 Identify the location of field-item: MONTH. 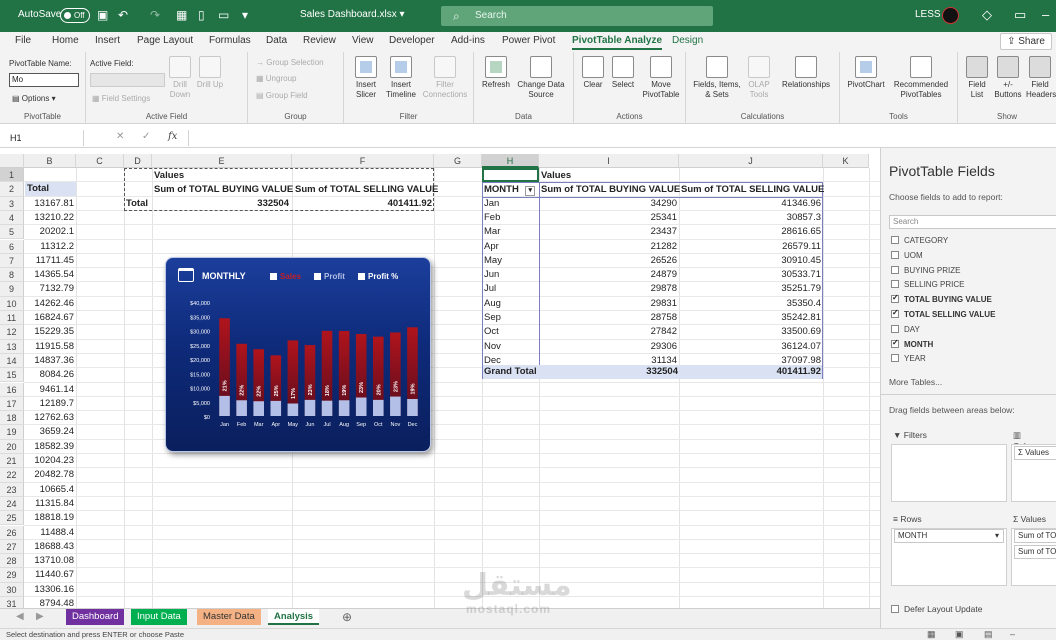
(912, 343).